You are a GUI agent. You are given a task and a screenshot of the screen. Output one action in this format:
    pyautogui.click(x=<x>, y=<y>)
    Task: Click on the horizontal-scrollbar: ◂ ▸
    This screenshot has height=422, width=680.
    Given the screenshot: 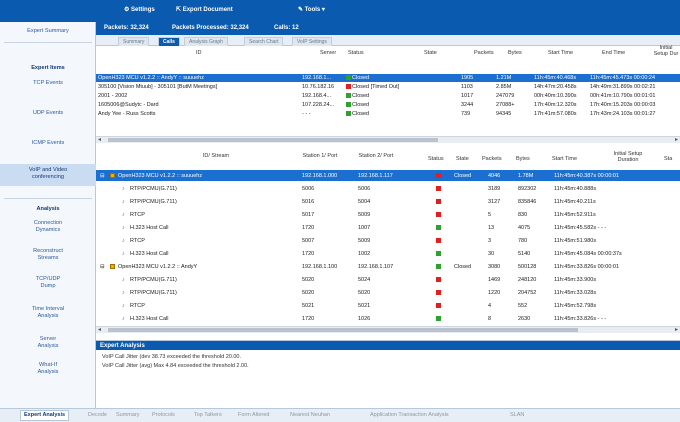 What is the action you would take?
    pyautogui.click(x=388, y=139)
    